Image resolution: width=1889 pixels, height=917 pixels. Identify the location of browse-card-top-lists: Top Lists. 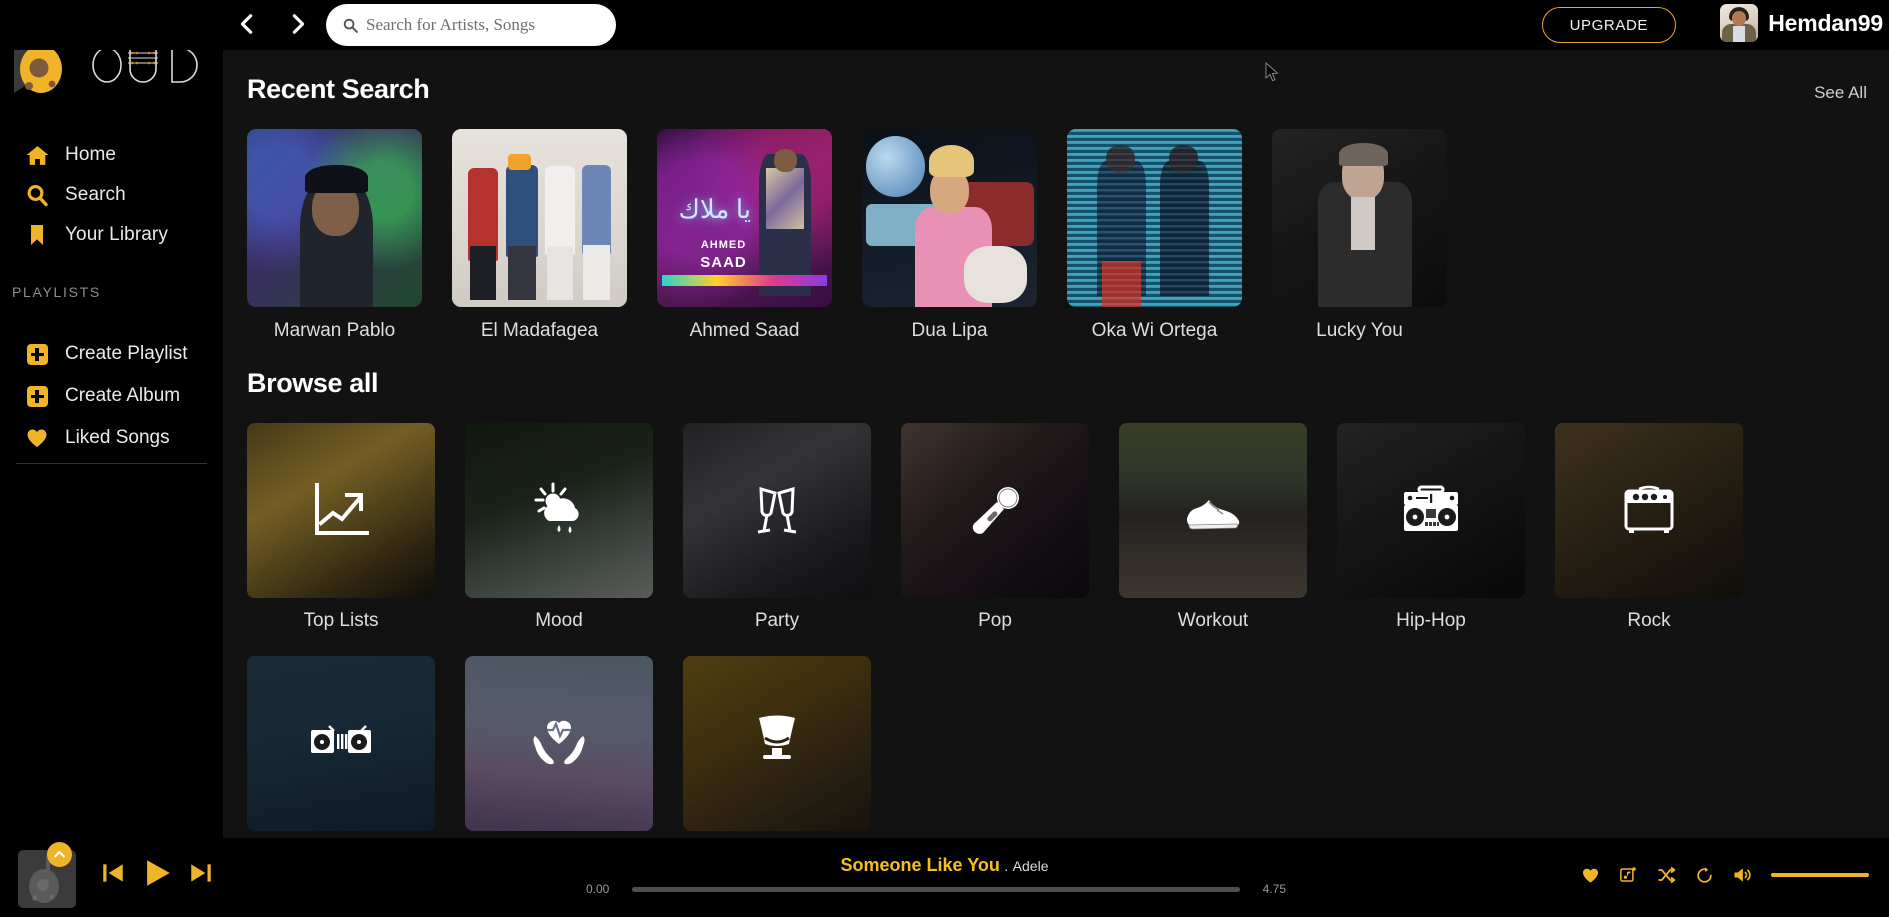
(341, 527).